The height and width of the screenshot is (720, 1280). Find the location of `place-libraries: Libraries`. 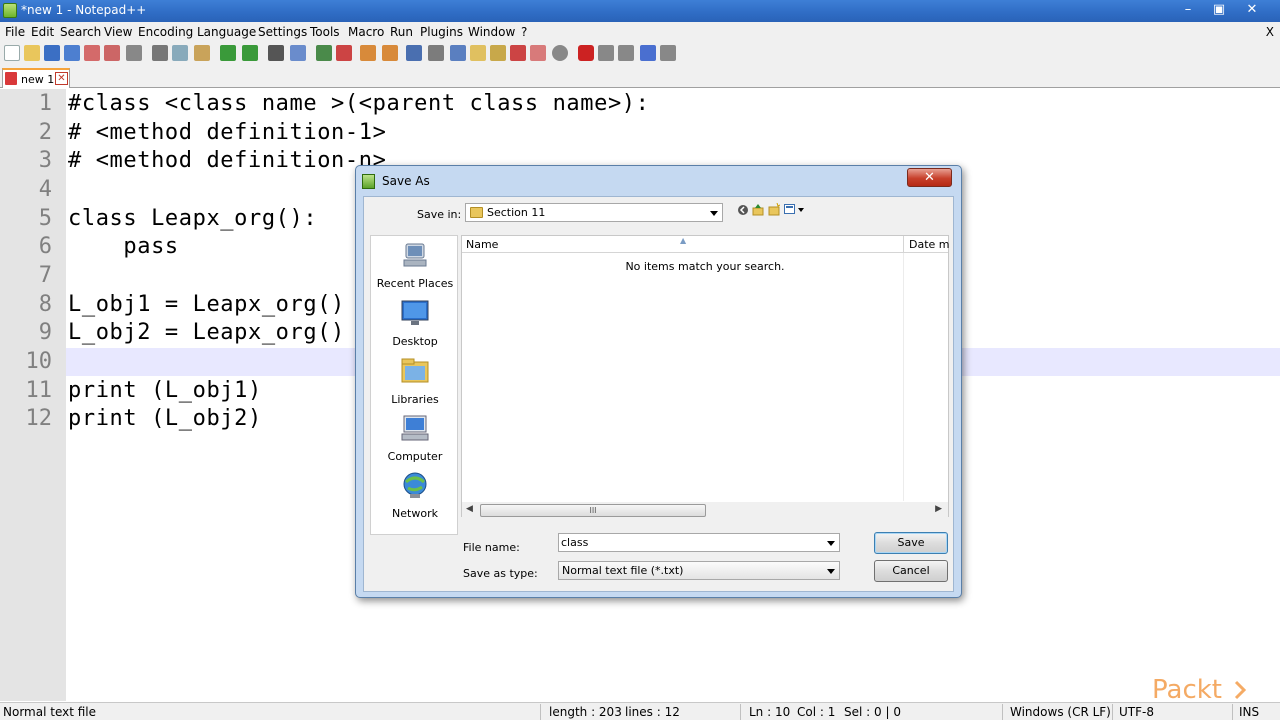

place-libraries: Libraries is located at coordinates (415, 381).